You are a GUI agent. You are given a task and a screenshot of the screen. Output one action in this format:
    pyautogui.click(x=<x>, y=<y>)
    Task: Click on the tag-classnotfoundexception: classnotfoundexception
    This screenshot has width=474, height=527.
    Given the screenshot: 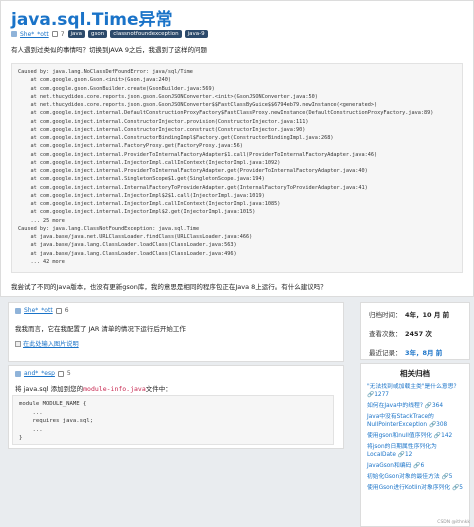 What is the action you would take?
    pyautogui.click(x=146, y=34)
    